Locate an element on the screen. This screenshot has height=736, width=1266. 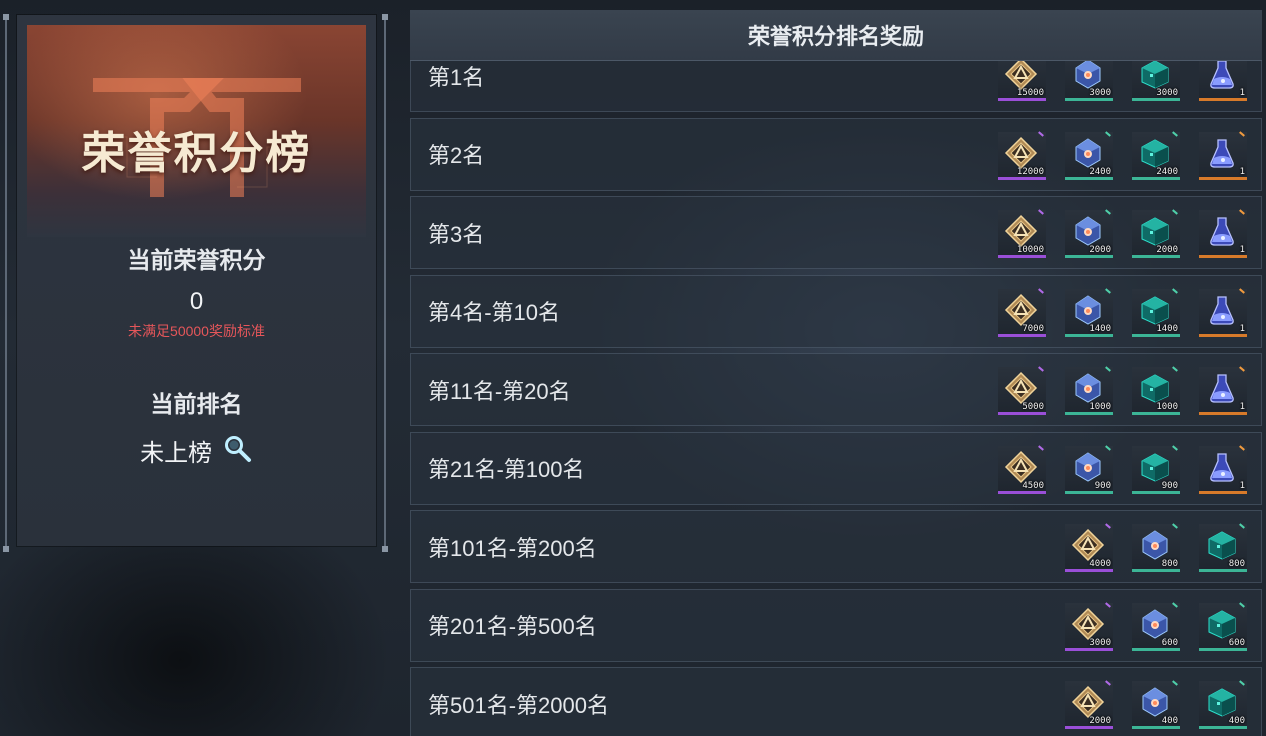
reward-item: 4000 is located at coordinates (1089, 547).